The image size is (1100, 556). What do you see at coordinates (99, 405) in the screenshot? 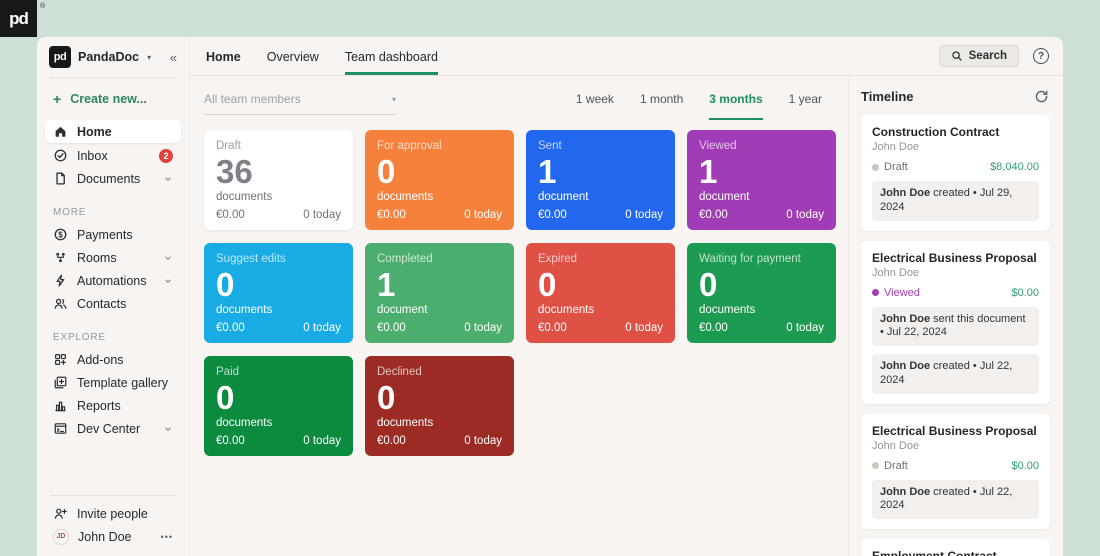
I see `sidebar-item-label: Reports` at bounding box center [99, 405].